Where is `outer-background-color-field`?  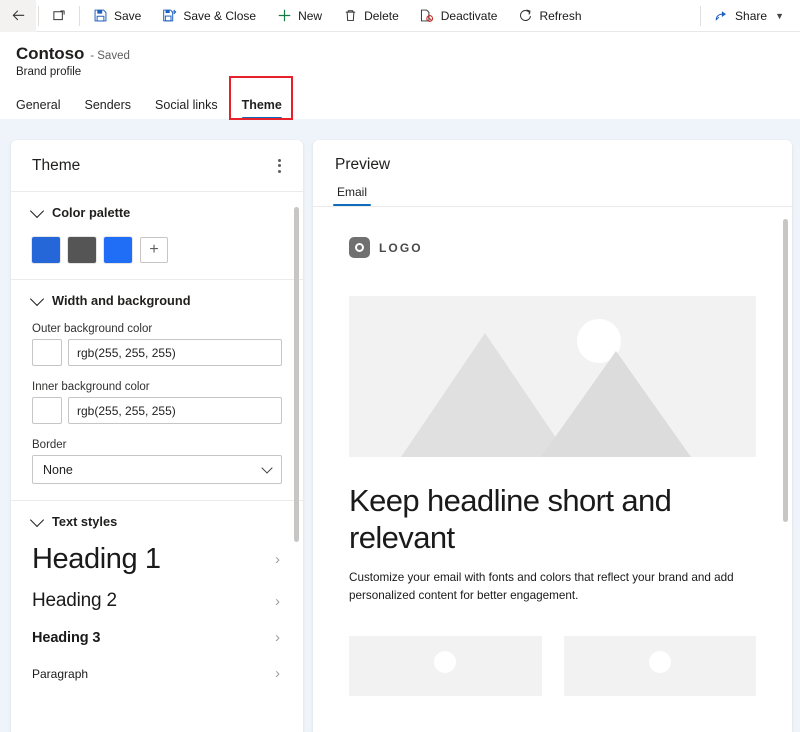
outer-background-color-field is located at coordinates (157, 352).